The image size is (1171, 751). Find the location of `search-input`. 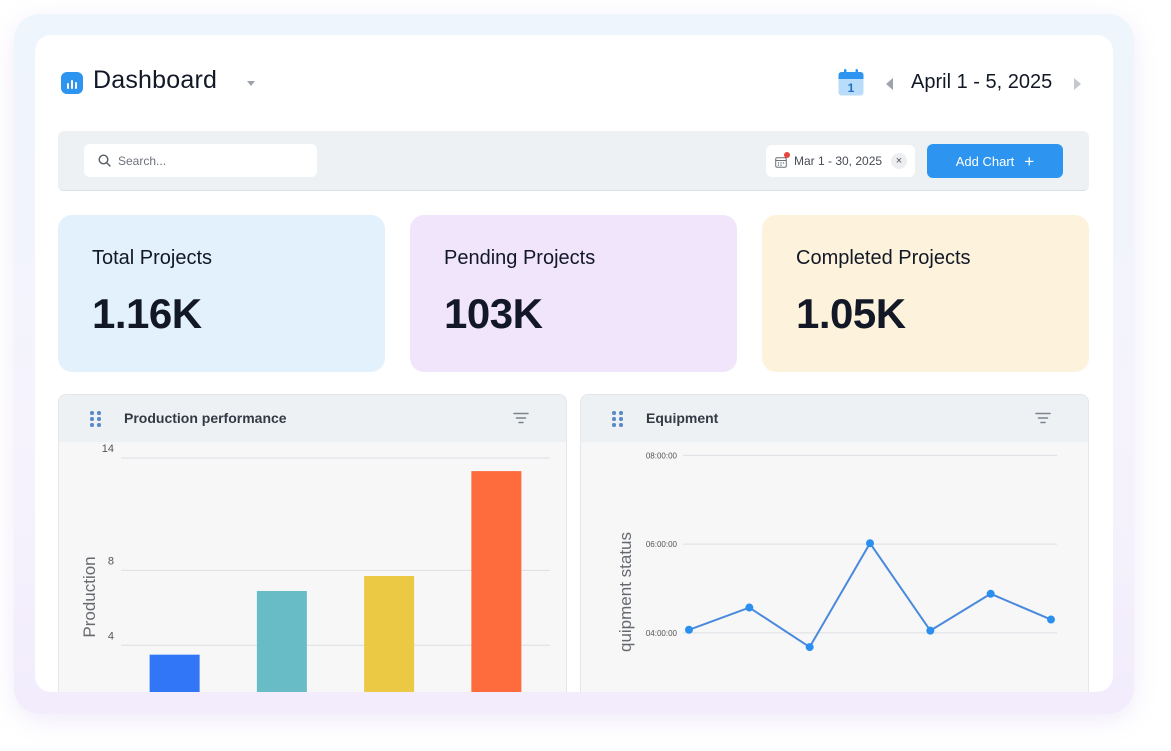

search-input is located at coordinates (208, 160).